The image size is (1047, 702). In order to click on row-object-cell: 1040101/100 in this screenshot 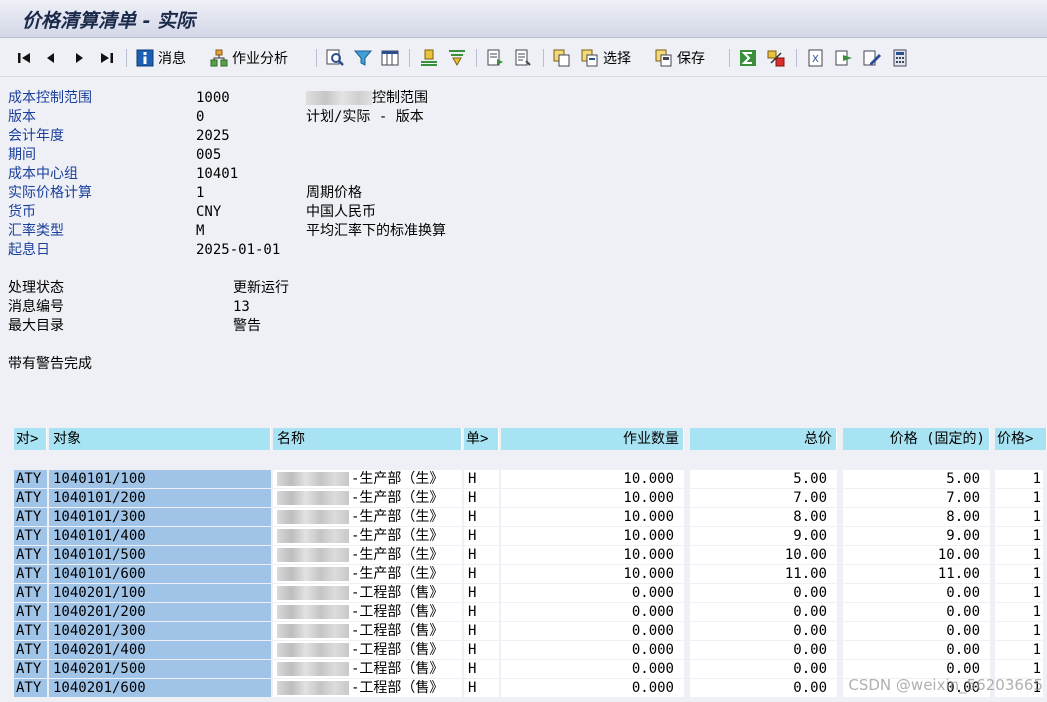, I will do `click(160, 479)`.